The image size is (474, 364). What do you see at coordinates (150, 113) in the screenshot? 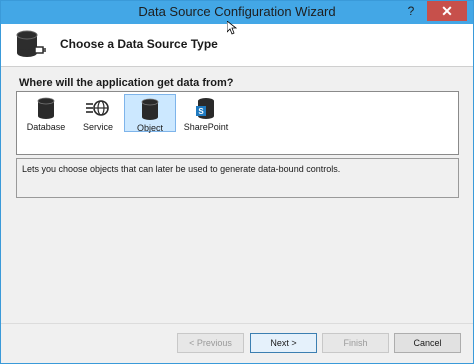
I see `source-item-object: Object` at bounding box center [150, 113].